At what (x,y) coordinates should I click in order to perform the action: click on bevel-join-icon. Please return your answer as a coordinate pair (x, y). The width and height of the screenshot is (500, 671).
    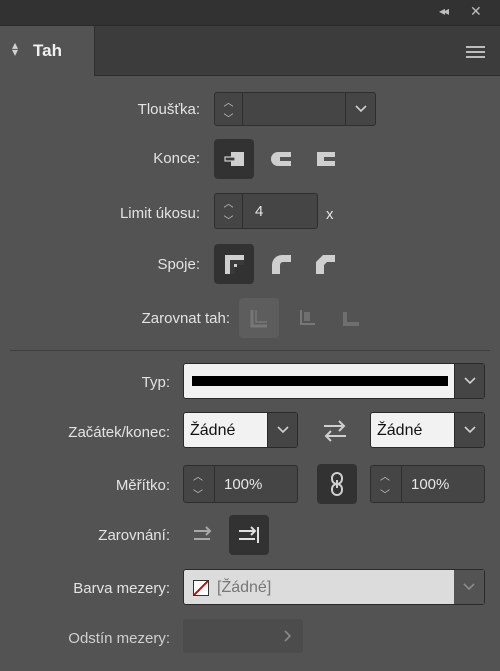
    Looking at the image, I should click on (325, 264).